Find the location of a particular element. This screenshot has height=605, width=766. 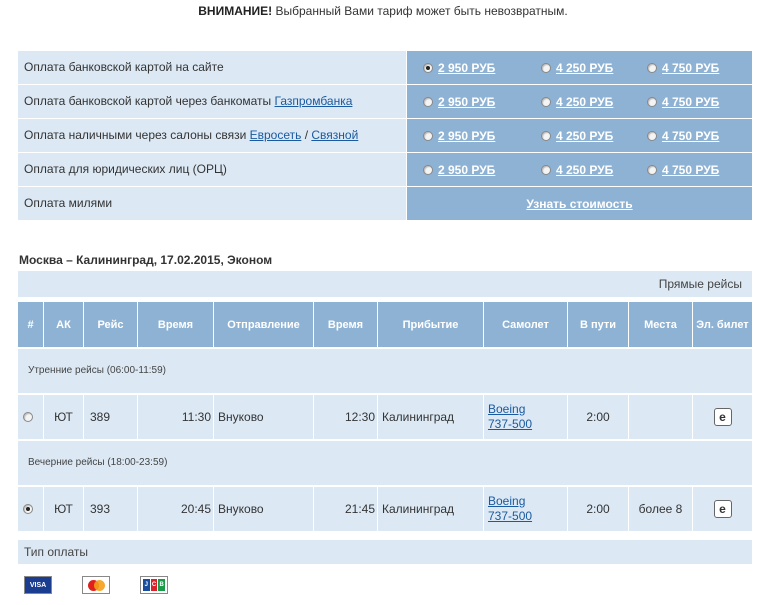

payment-prices: Узнать стоимость is located at coordinates (579, 203).